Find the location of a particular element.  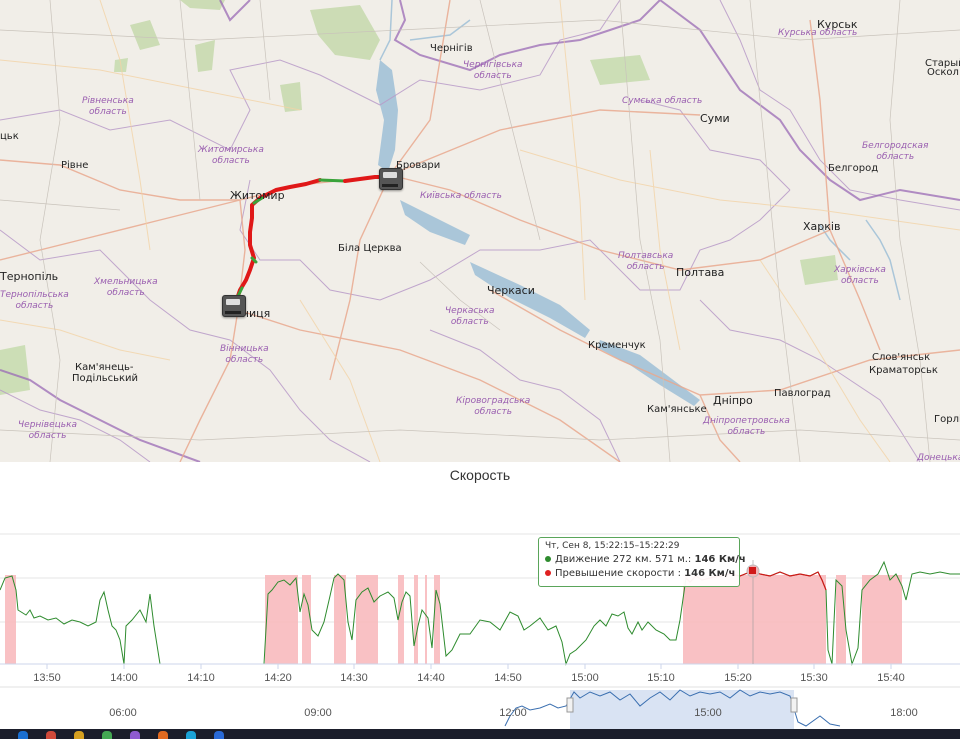

app4-icon is located at coordinates (219, 735).